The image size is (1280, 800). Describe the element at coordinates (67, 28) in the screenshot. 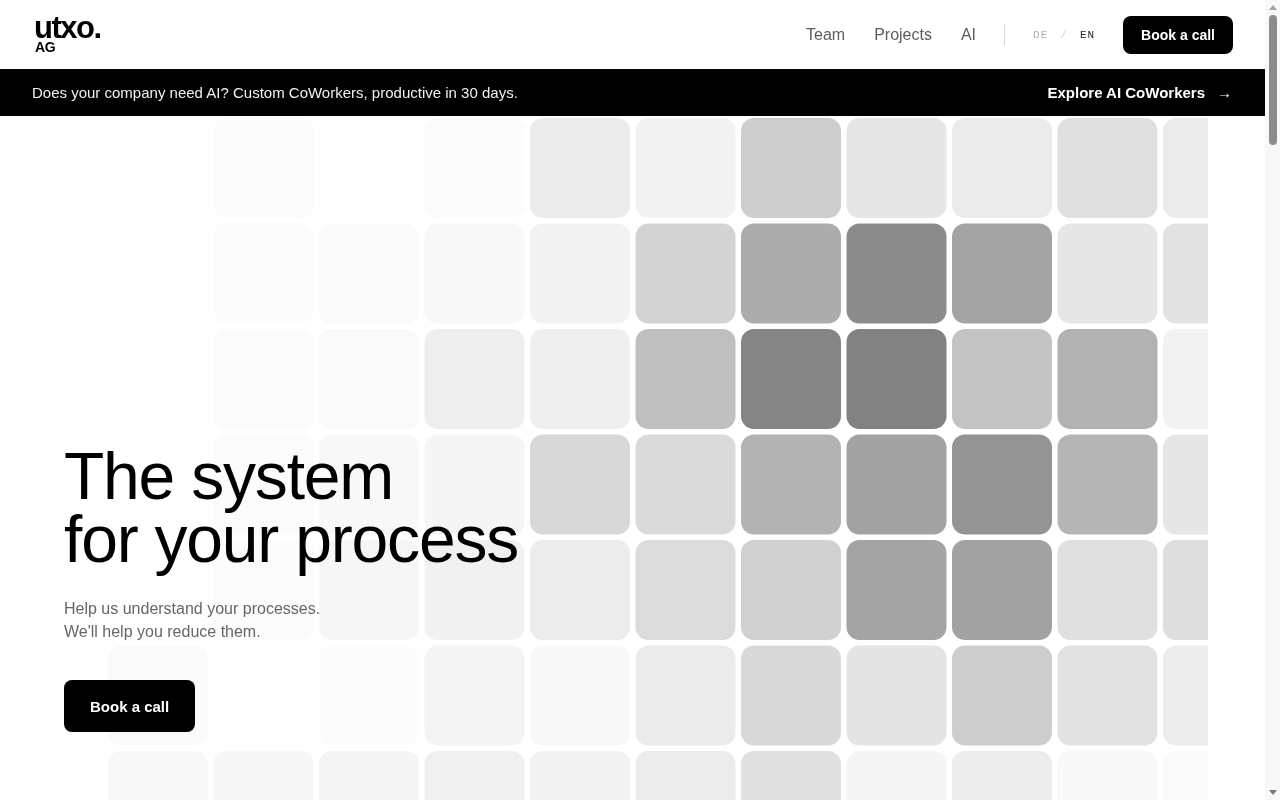

I see `logo-wordmark: utxo.` at that location.